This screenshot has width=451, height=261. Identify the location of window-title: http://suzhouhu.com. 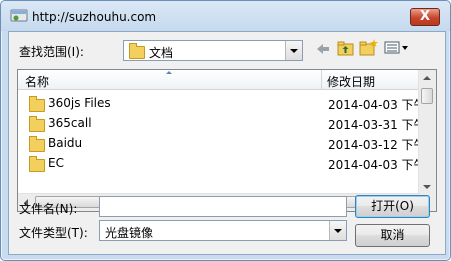
(94, 17).